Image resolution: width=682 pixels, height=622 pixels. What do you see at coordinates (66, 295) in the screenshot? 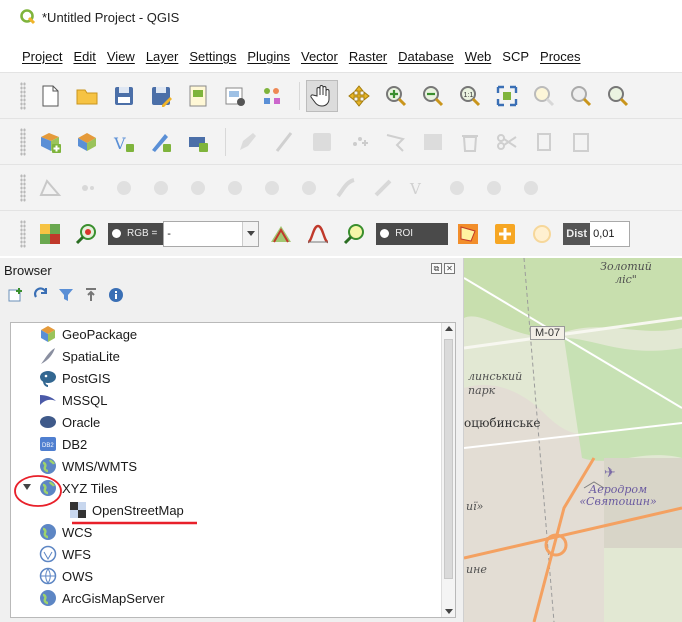
I see `filter-icon` at bounding box center [66, 295].